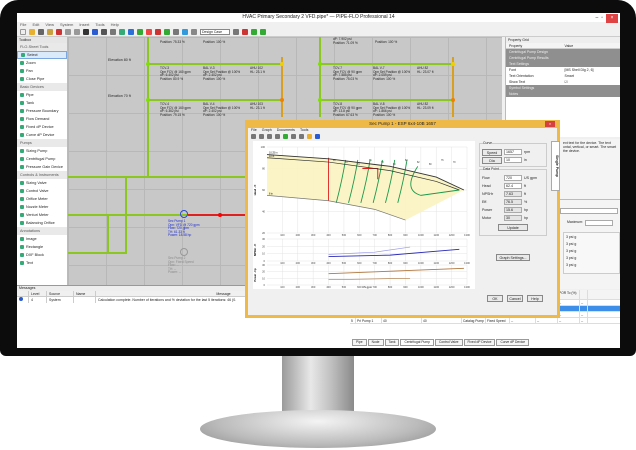  I want to click on paste-icon, so click(77, 32).